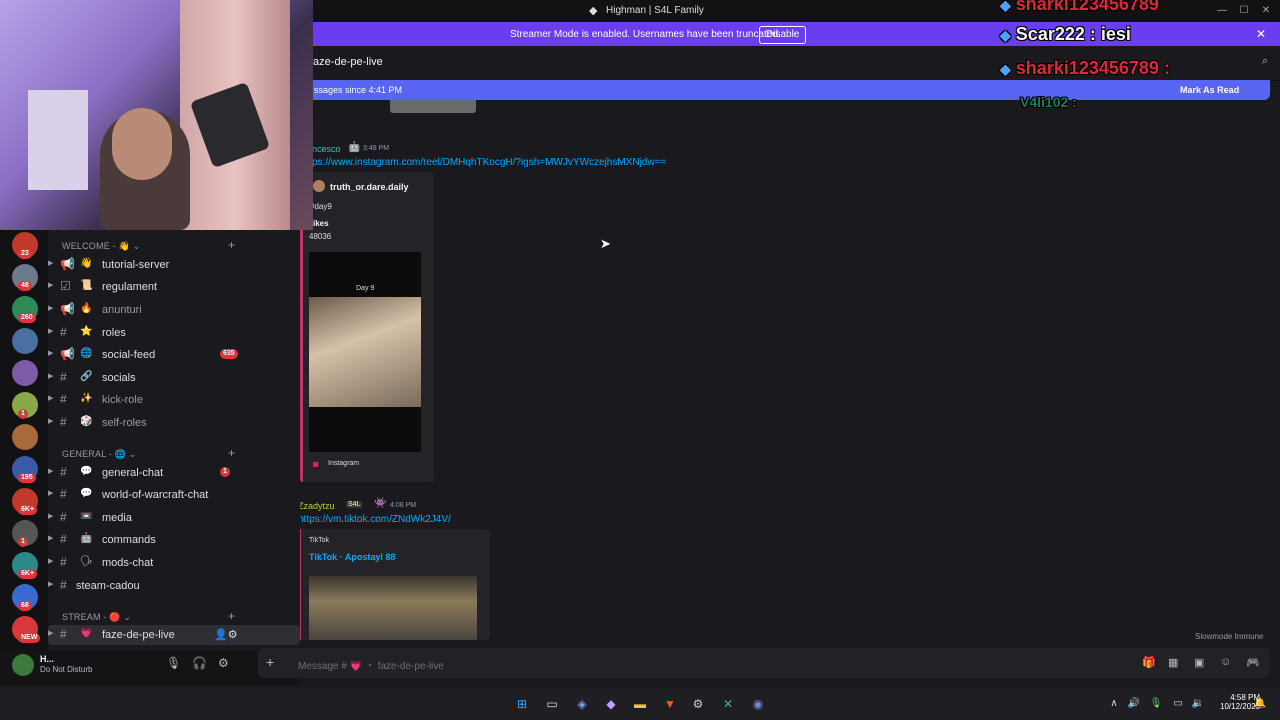  I want to click on volume-icon: 🔊, so click(1134, 704).